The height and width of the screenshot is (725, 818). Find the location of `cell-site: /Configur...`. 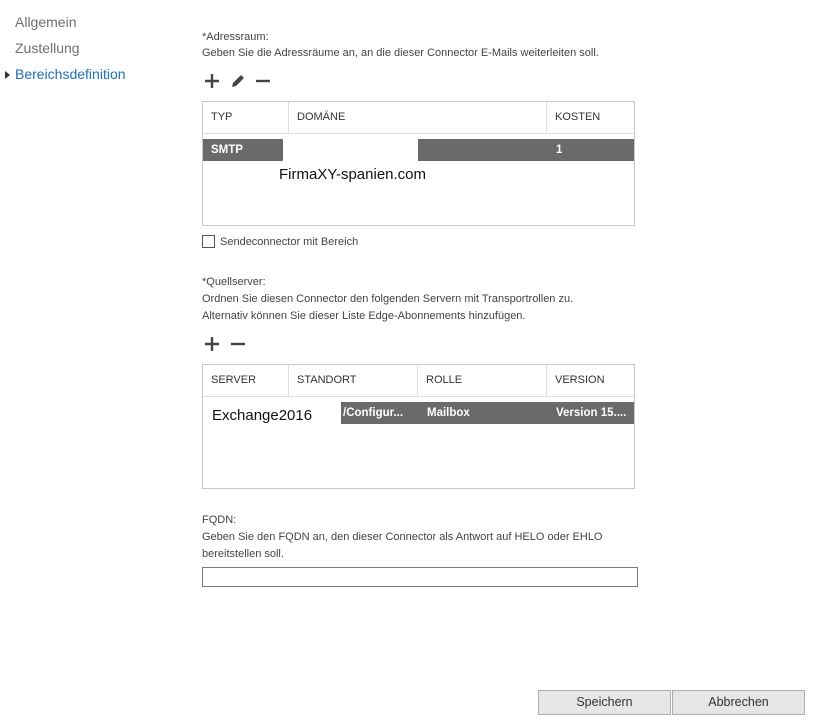

cell-site: /Configur... is located at coordinates (373, 413).